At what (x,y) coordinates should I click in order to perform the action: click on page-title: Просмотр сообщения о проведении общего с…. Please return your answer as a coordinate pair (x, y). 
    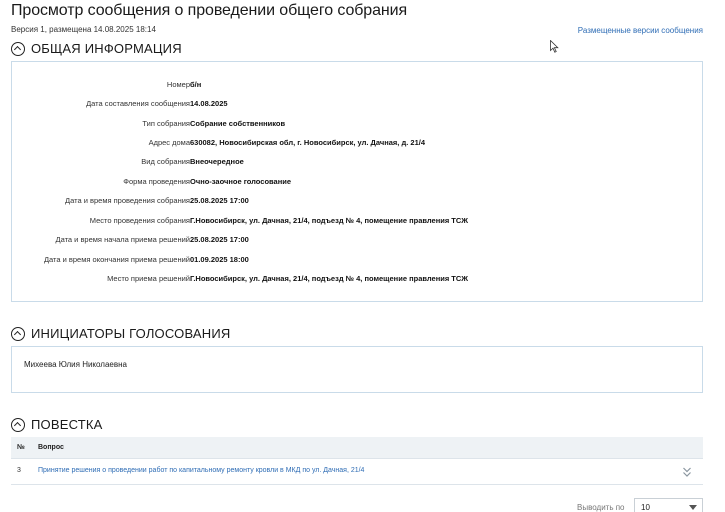
    Looking at the image, I should click on (209, 10).